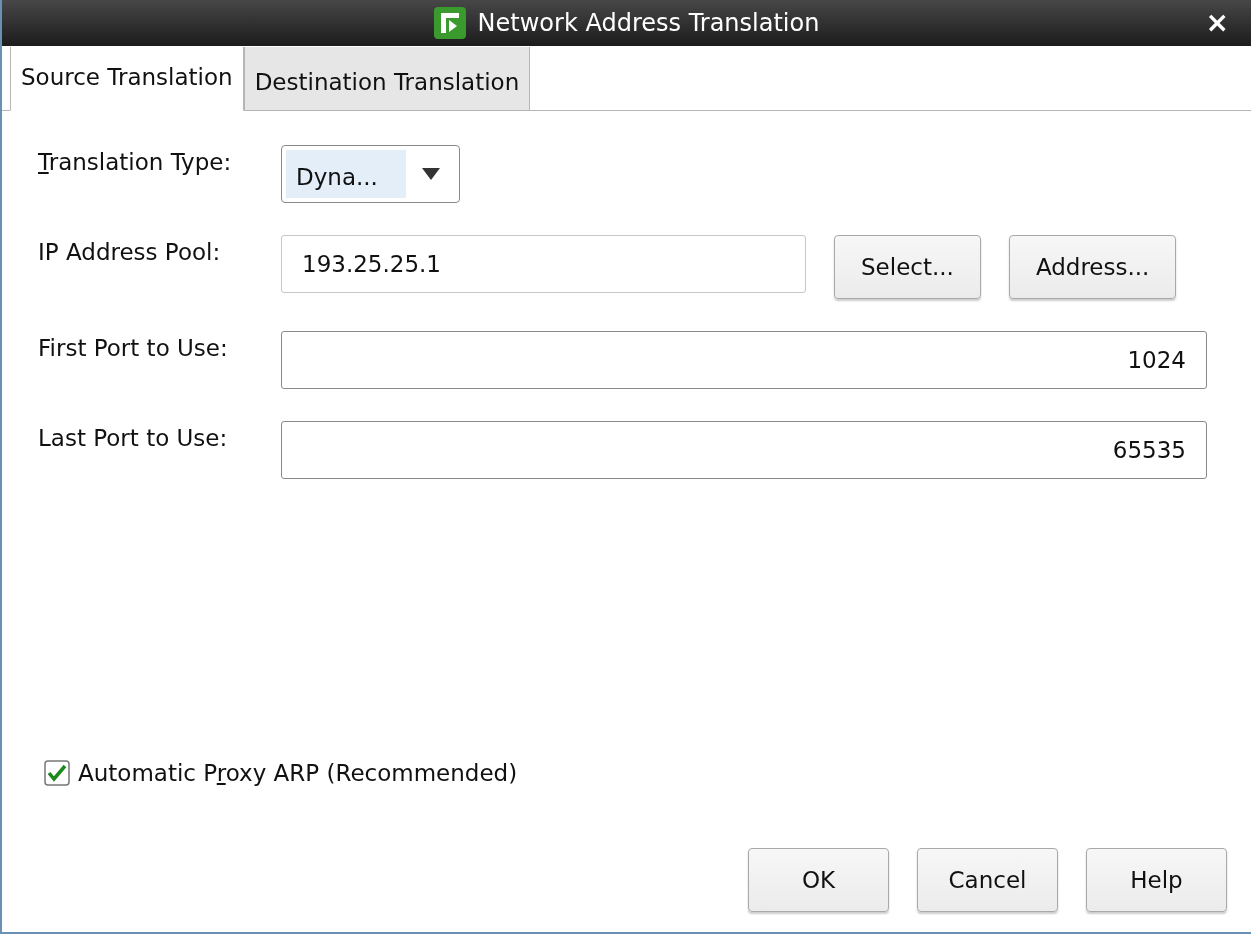 The width and height of the screenshot is (1251, 934). What do you see at coordinates (648, 23) in the screenshot?
I see `window-title: Network Address Translation` at bounding box center [648, 23].